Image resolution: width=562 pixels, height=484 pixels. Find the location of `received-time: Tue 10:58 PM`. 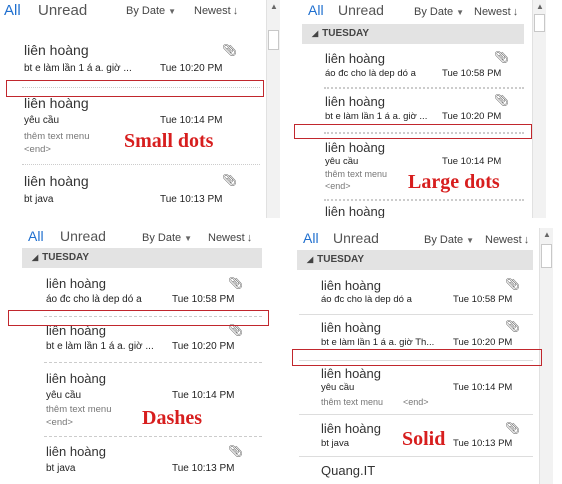

received-time: Tue 10:58 PM is located at coordinates (472, 73).